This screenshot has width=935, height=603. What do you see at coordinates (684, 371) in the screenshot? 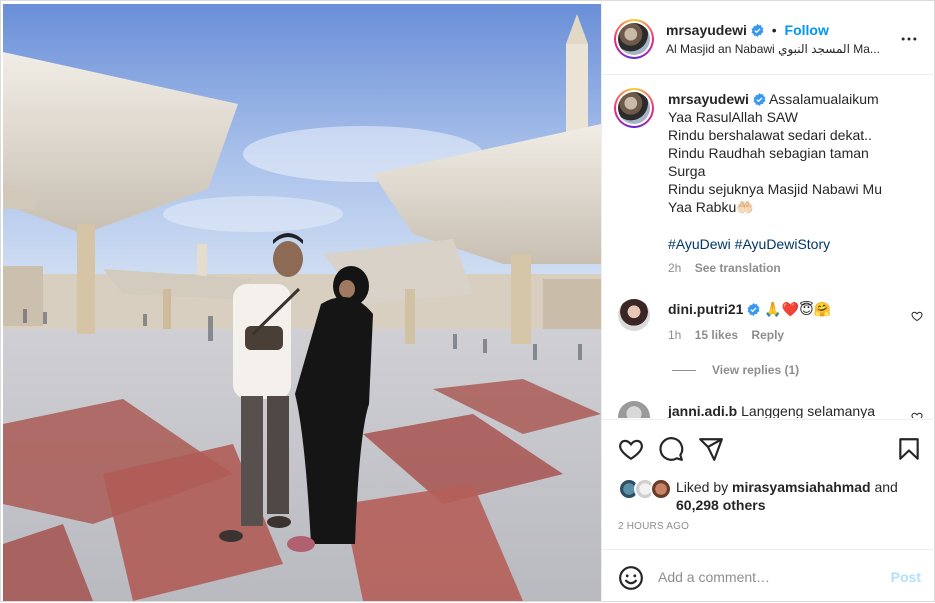
I see `replies-divider` at bounding box center [684, 371].